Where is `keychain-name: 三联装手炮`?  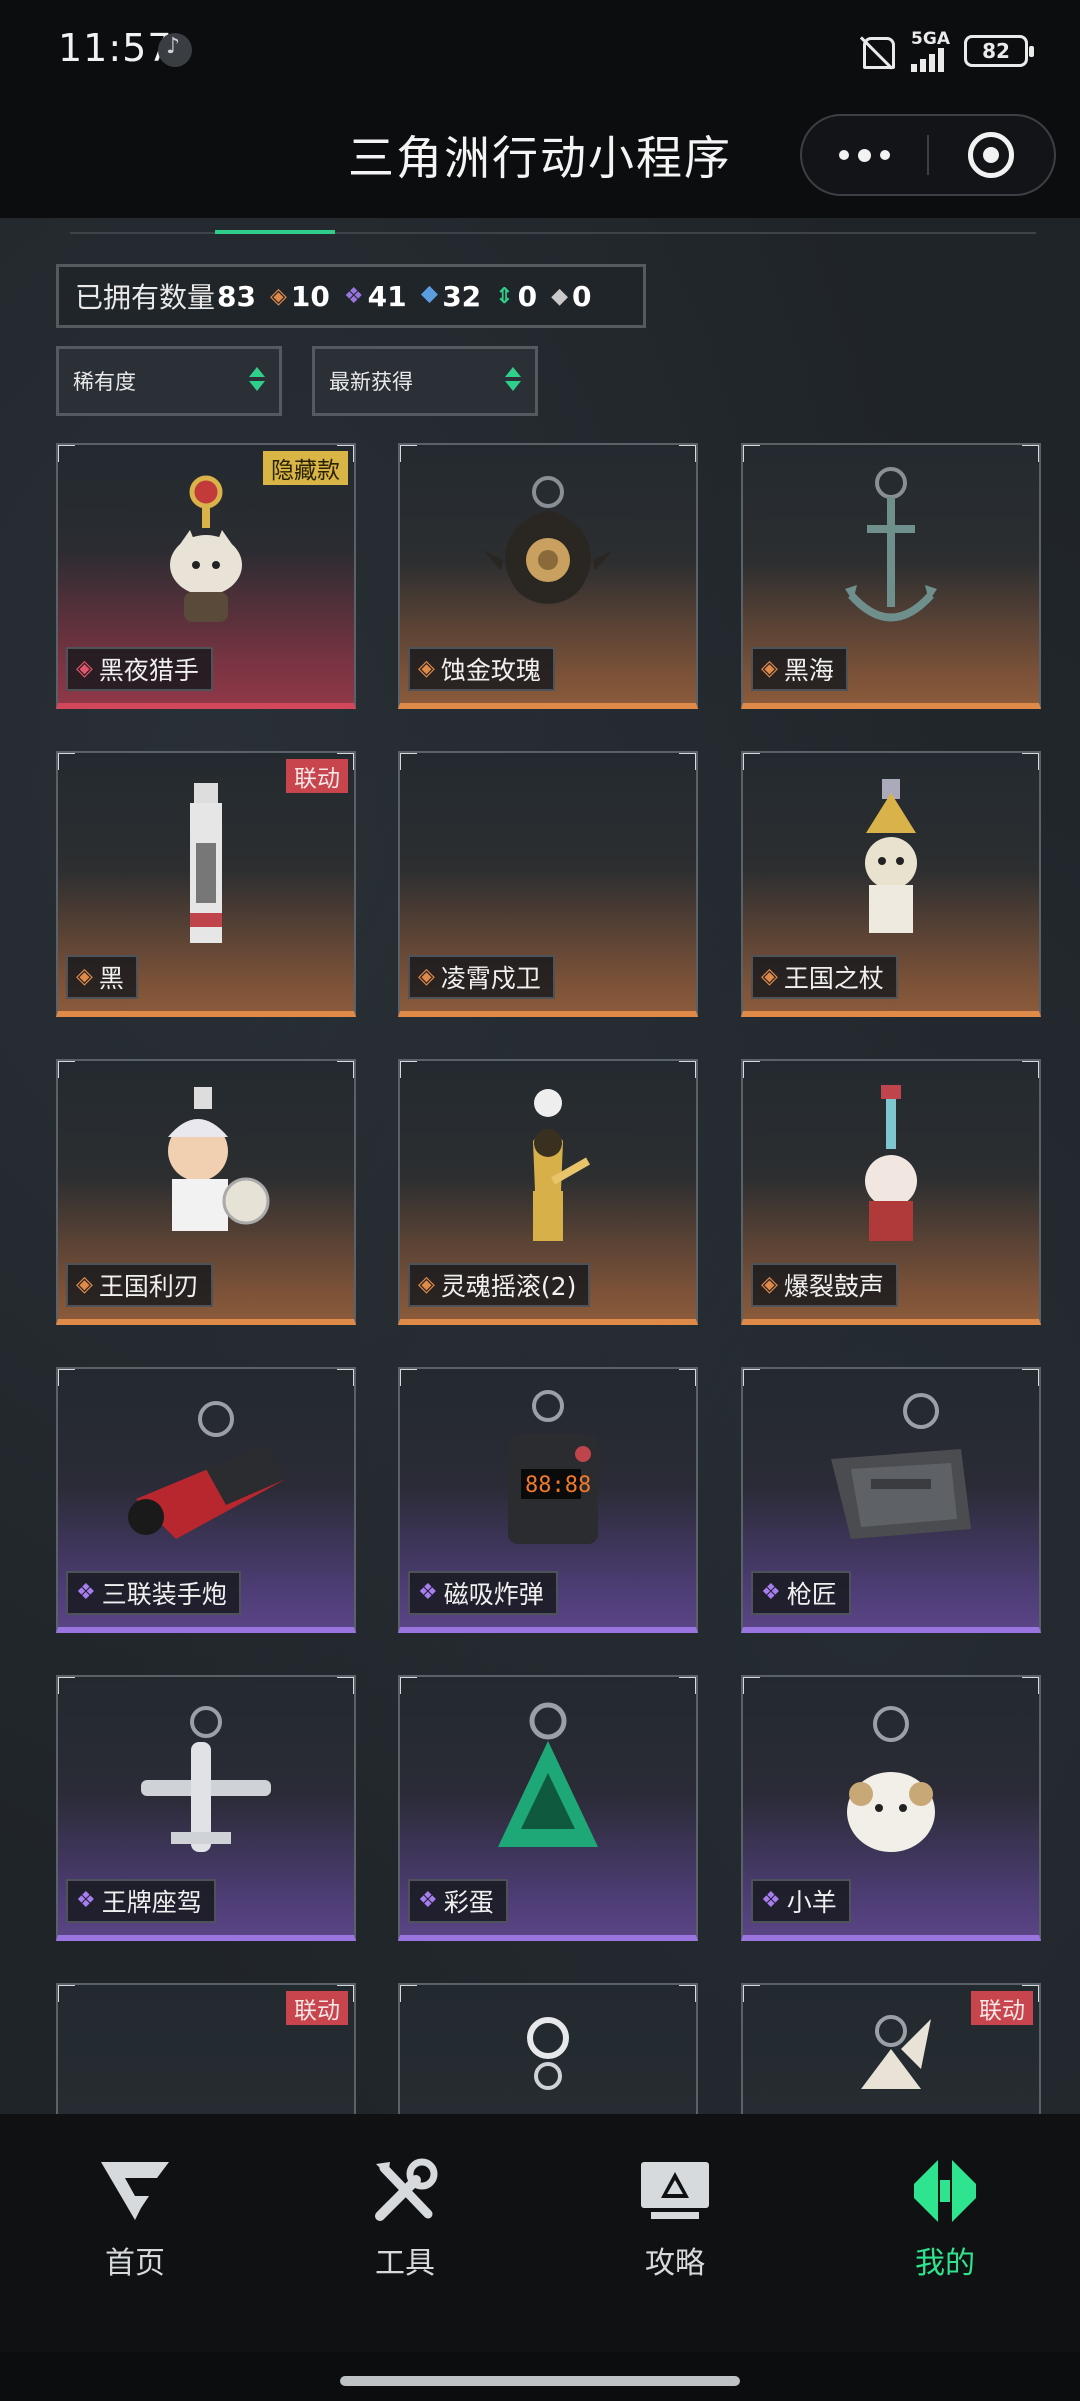 keychain-name: 三联装手炮 is located at coordinates (164, 1594).